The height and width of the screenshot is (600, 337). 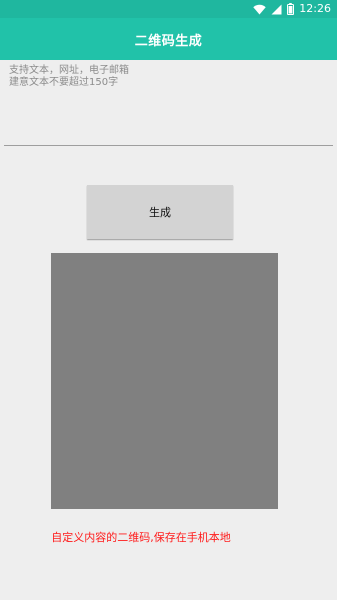 What do you see at coordinates (141, 537) in the screenshot?
I see `footer-note: 自定义内容的二维码,保存在手机本地` at bounding box center [141, 537].